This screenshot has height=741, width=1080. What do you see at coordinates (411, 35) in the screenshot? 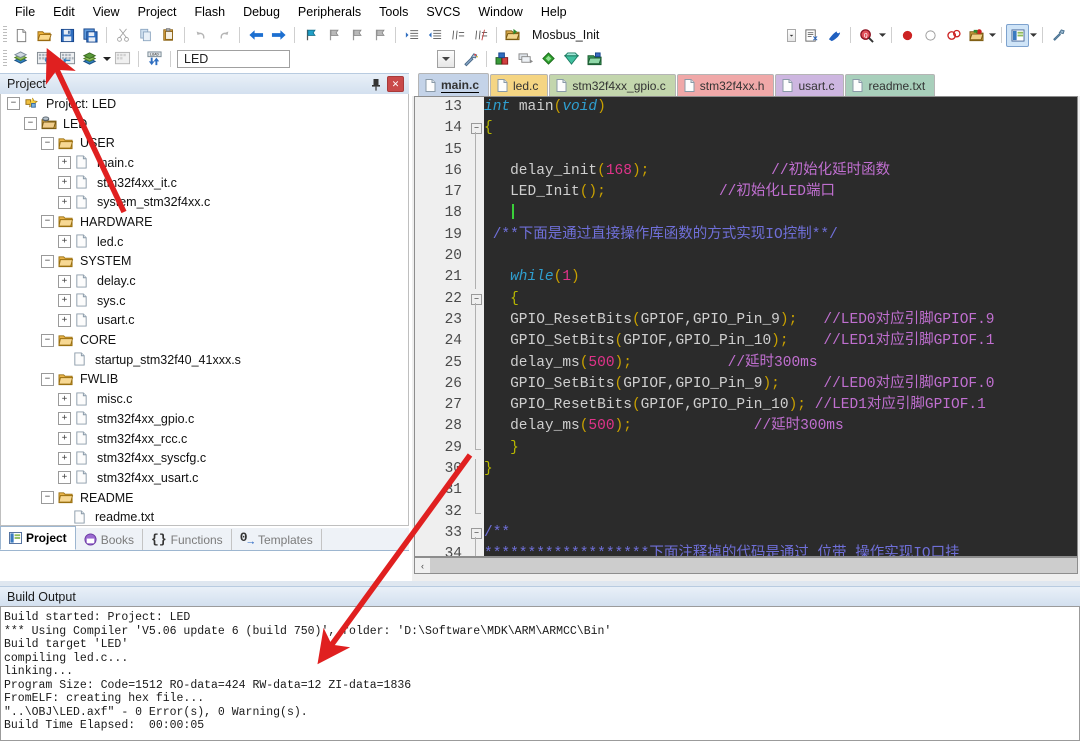
I see `indent-icon` at bounding box center [411, 35].